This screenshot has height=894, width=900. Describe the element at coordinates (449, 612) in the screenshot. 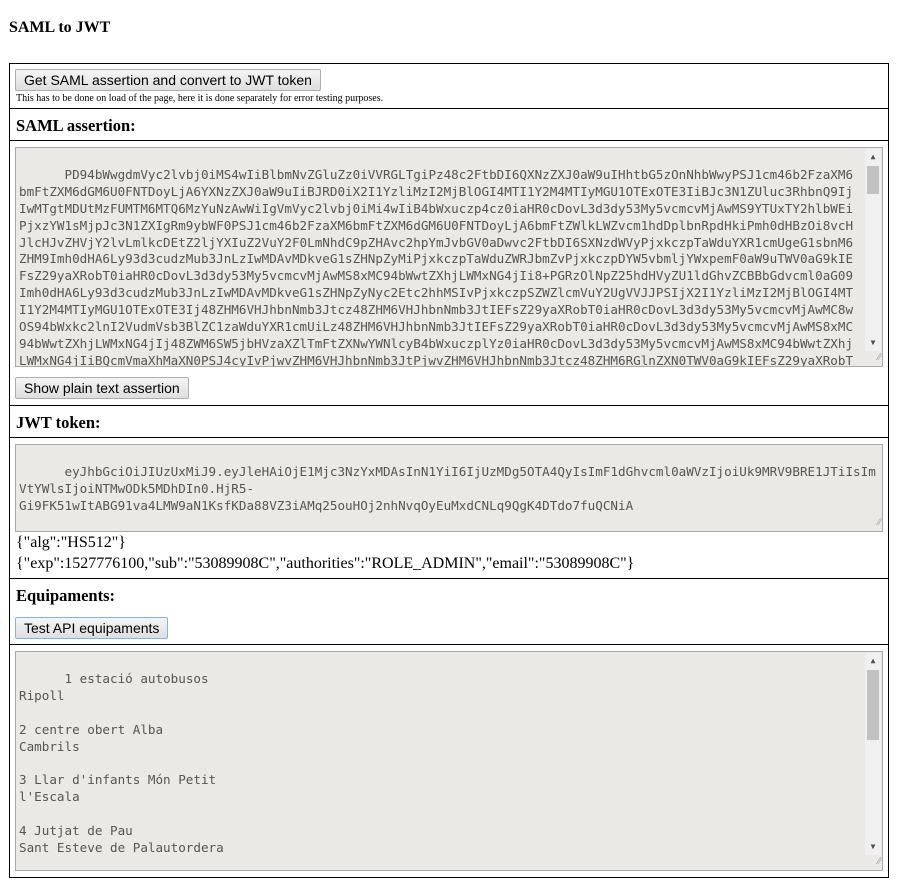

I see `equip-heading-row: Equipaments: Test API equipaments` at that location.